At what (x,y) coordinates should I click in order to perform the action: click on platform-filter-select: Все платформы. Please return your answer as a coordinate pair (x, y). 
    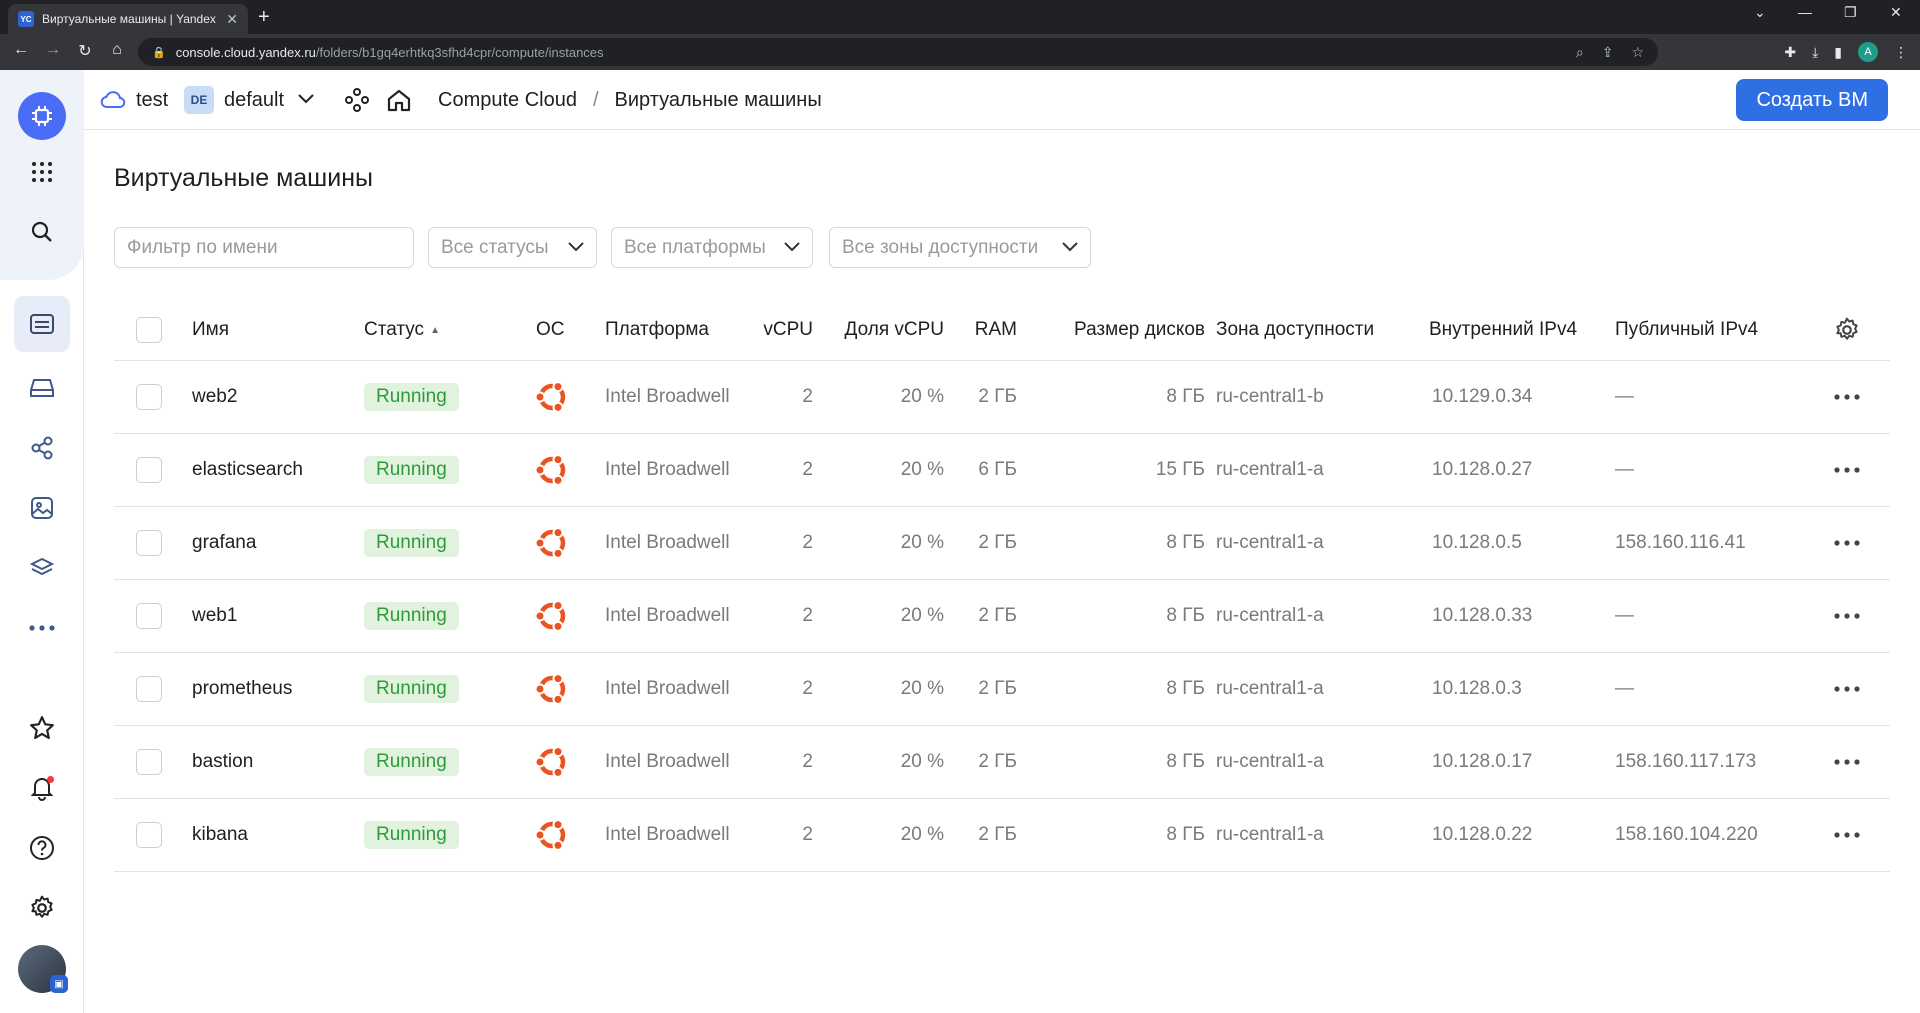
    Looking at the image, I should click on (712, 247).